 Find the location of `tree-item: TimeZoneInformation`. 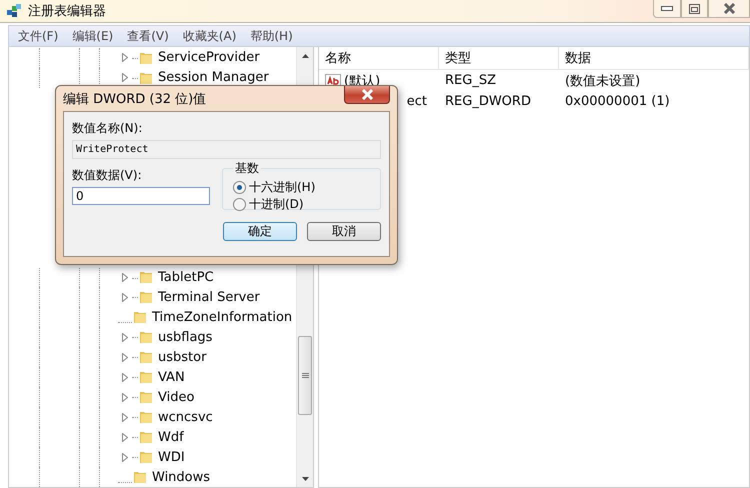

tree-item: TimeZoneInformation is located at coordinates (220, 317).